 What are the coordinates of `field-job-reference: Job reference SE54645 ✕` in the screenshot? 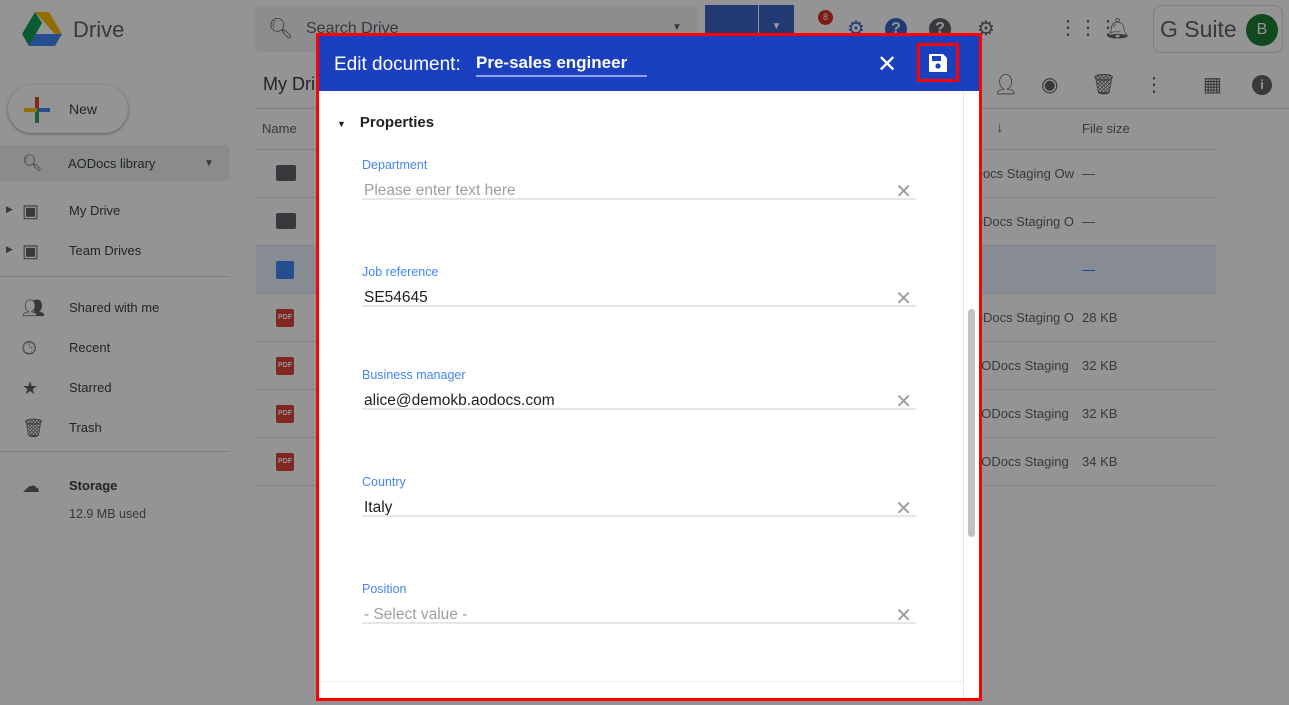 It's located at (639, 287).